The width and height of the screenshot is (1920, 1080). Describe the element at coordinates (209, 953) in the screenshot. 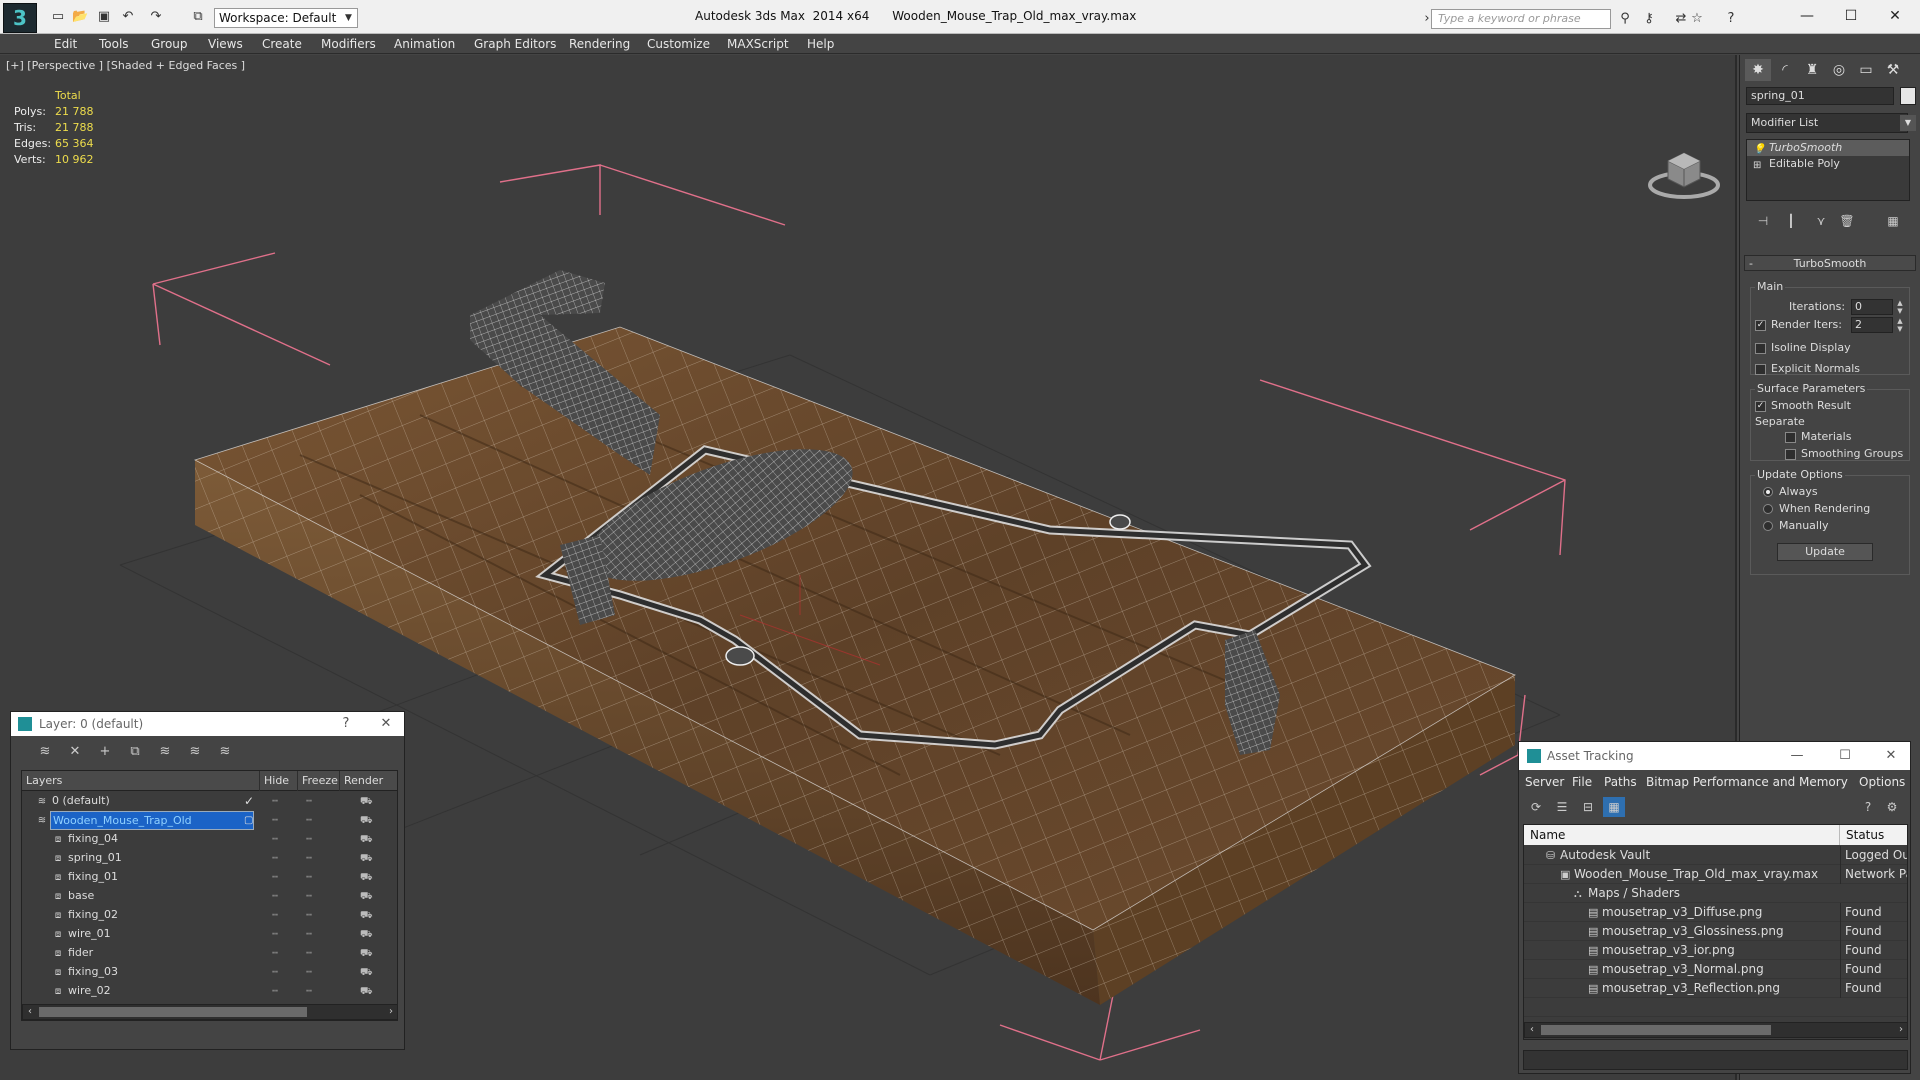

I see `layer-row: ⧈ fider ┅ ┅ ⛟` at that location.